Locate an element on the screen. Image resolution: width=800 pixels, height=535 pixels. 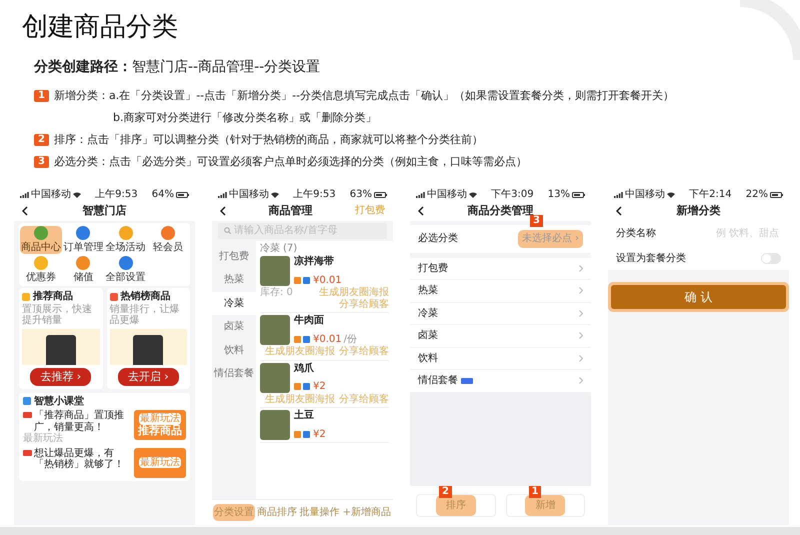
screen-title: 商品分类管理 is located at coordinates (501, 211).